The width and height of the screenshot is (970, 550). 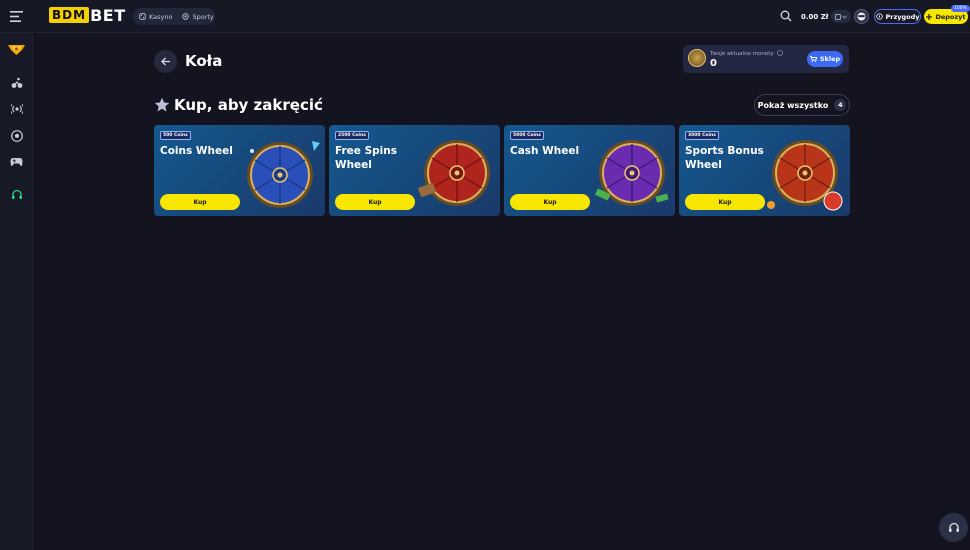 I want to click on wheel-price-badge: 5000 Coins, so click(x=527, y=135).